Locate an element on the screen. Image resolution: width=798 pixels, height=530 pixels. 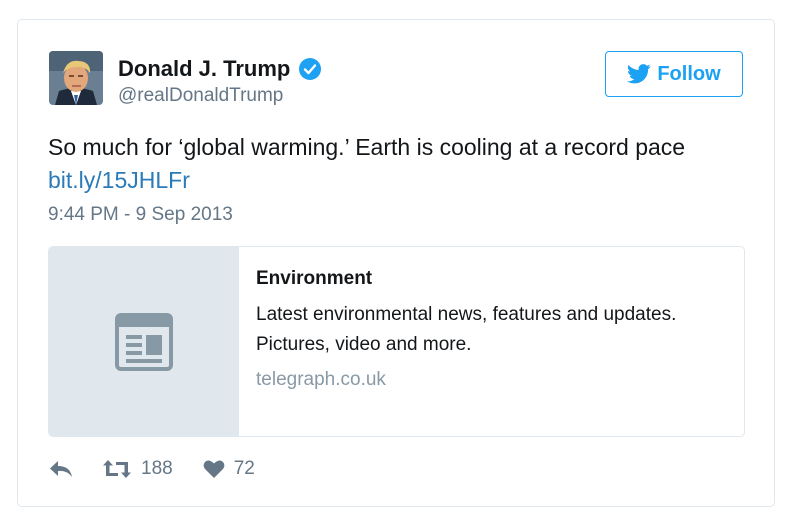
author-name-row: Donald J. Trump is located at coordinates (220, 69).